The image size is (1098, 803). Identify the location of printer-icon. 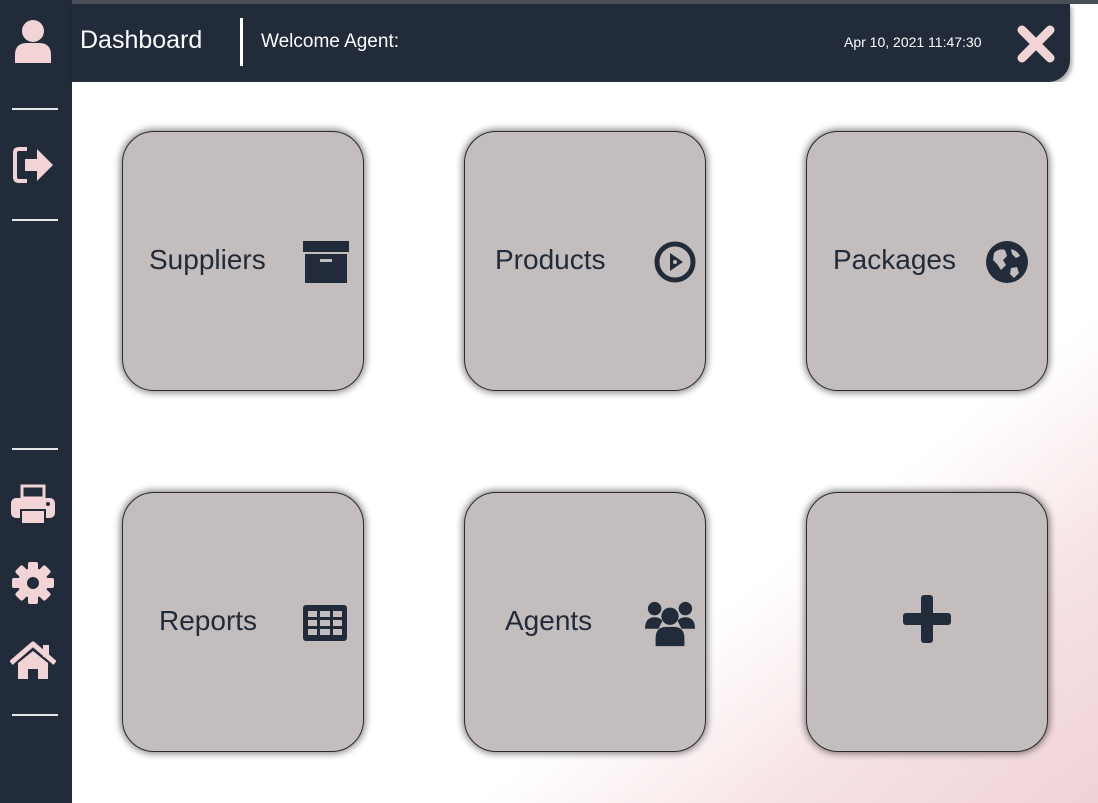
(33, 505).